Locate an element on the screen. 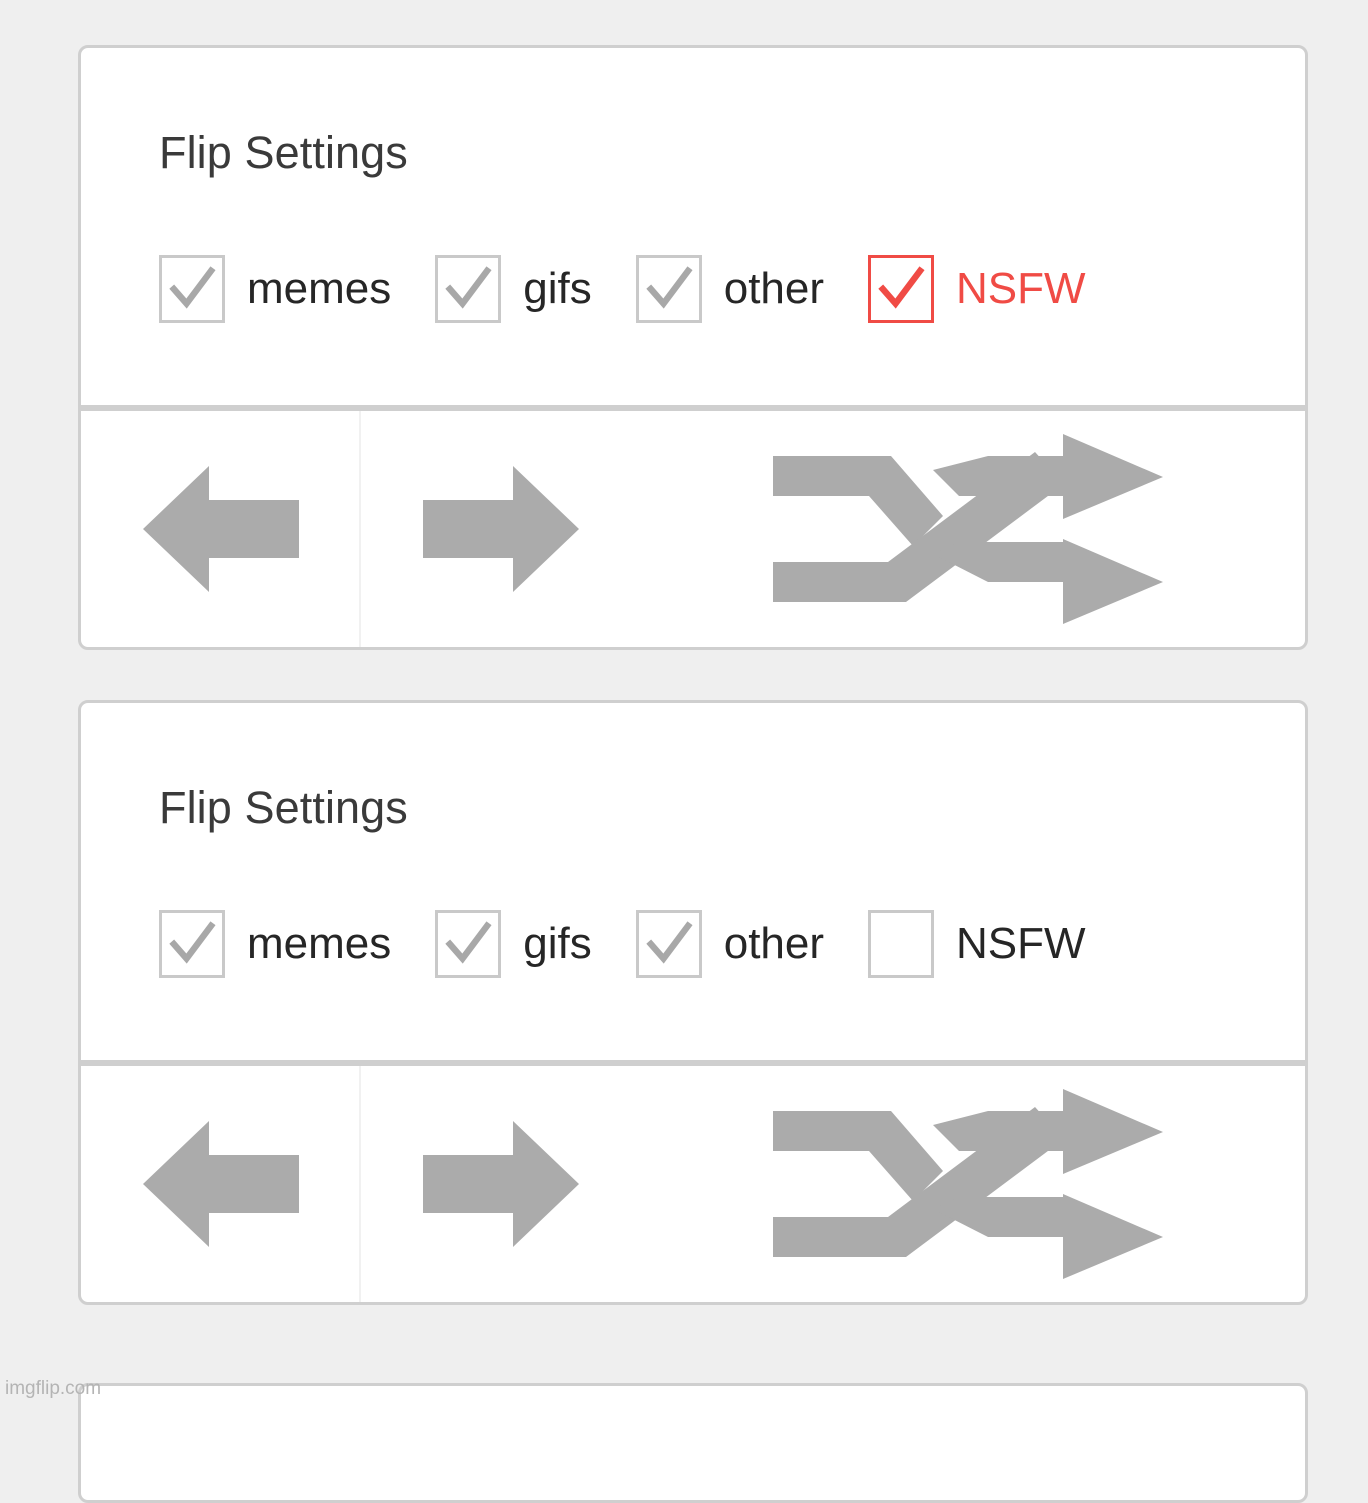 Image resolution: width=1368 pixels, height=1503 pixels. checkbox-nsfw is located at coordinates (901, 289).